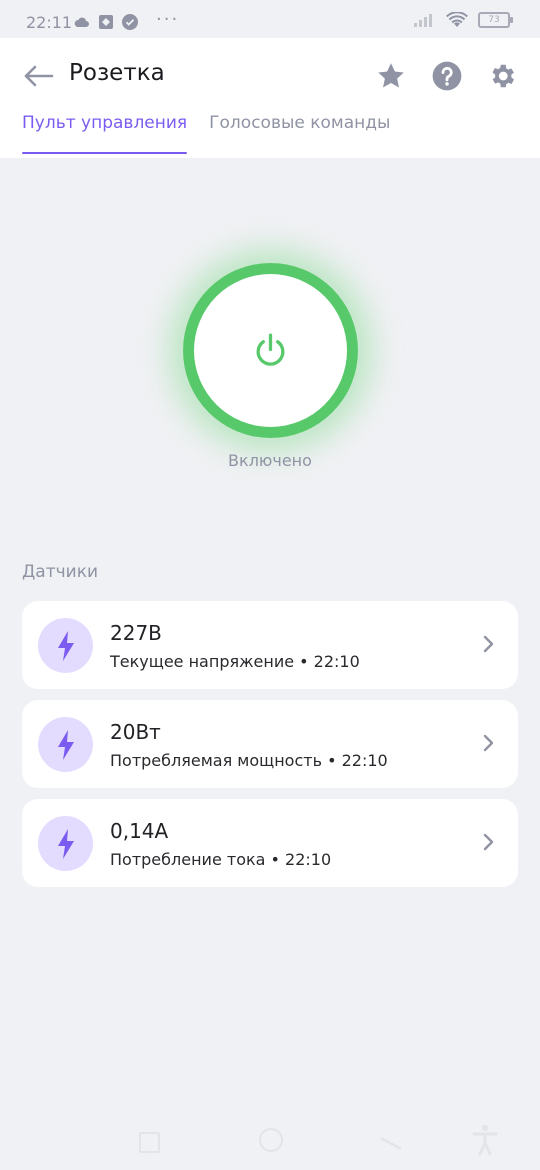  Describe the element at coordinates (299, 133) in the screenshot. I see `tab-voice-commands: Голосовые команды` at that location.